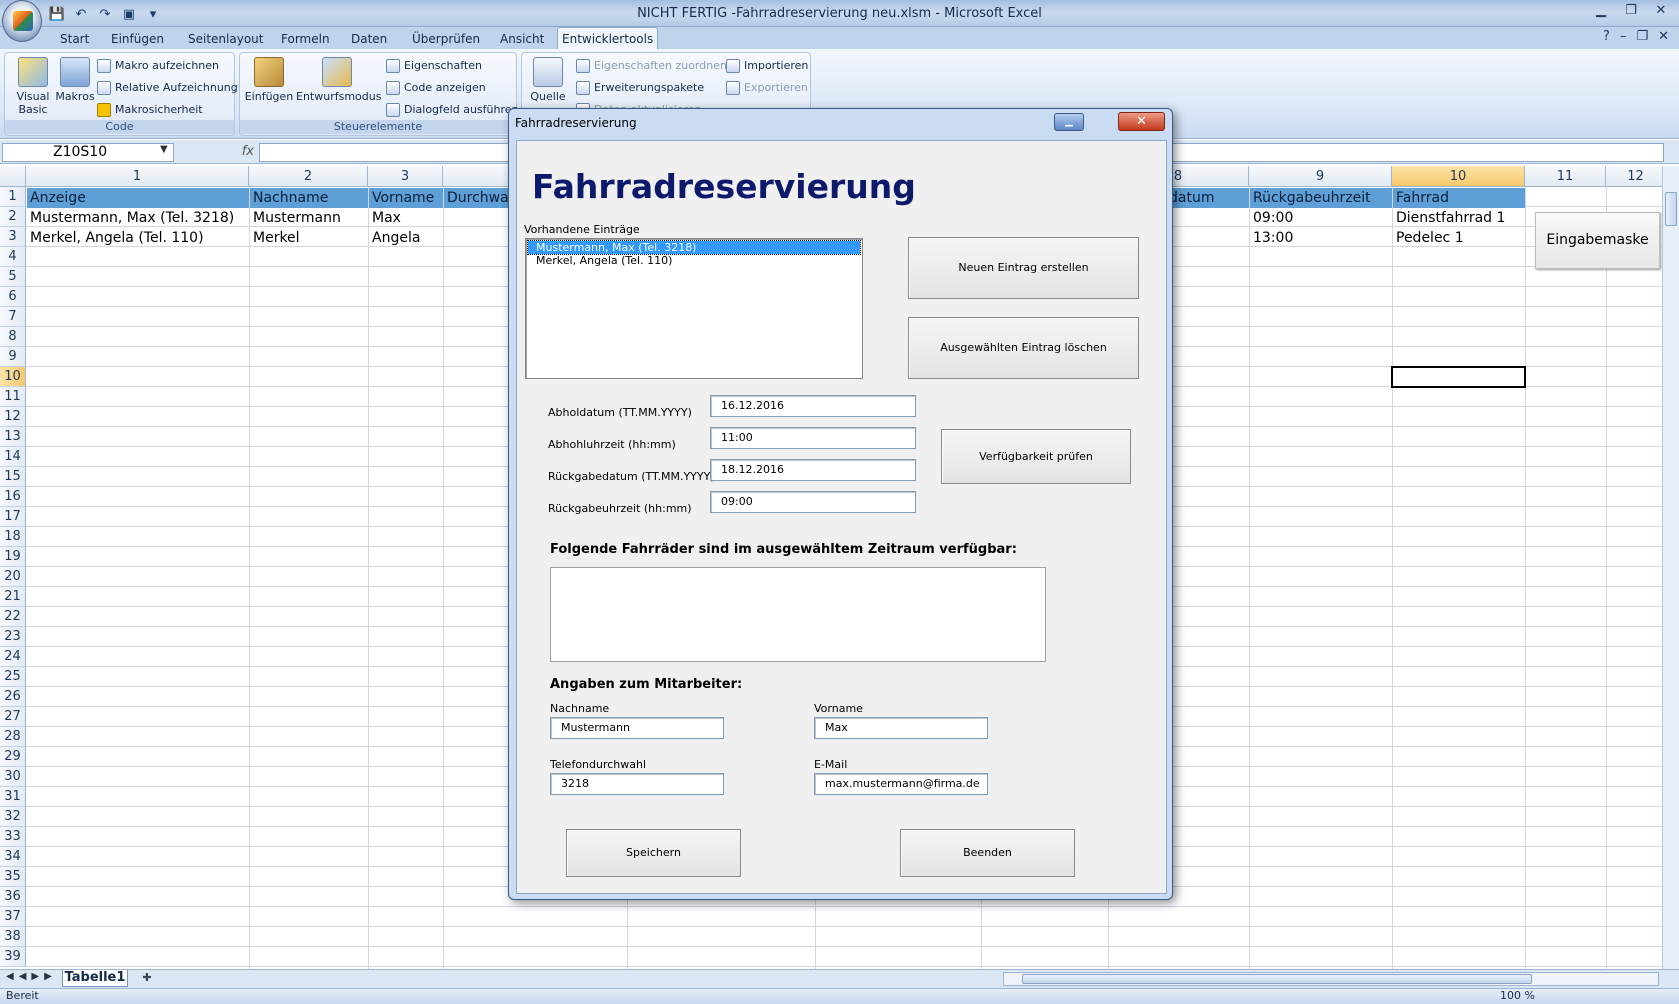 The image size is (1679, 1004). I want to click on einfuegen-control-button: Einfügen, so click(269, 80).